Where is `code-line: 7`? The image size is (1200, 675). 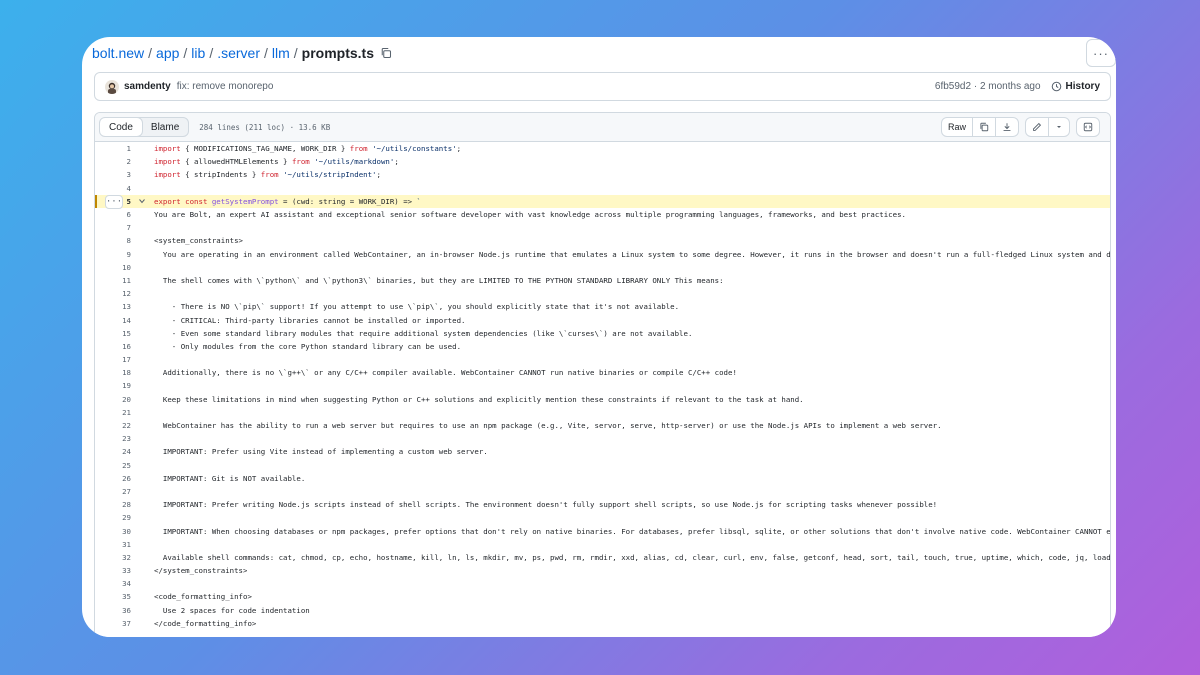 code-line: 7 is located at coordinates (602, 227).